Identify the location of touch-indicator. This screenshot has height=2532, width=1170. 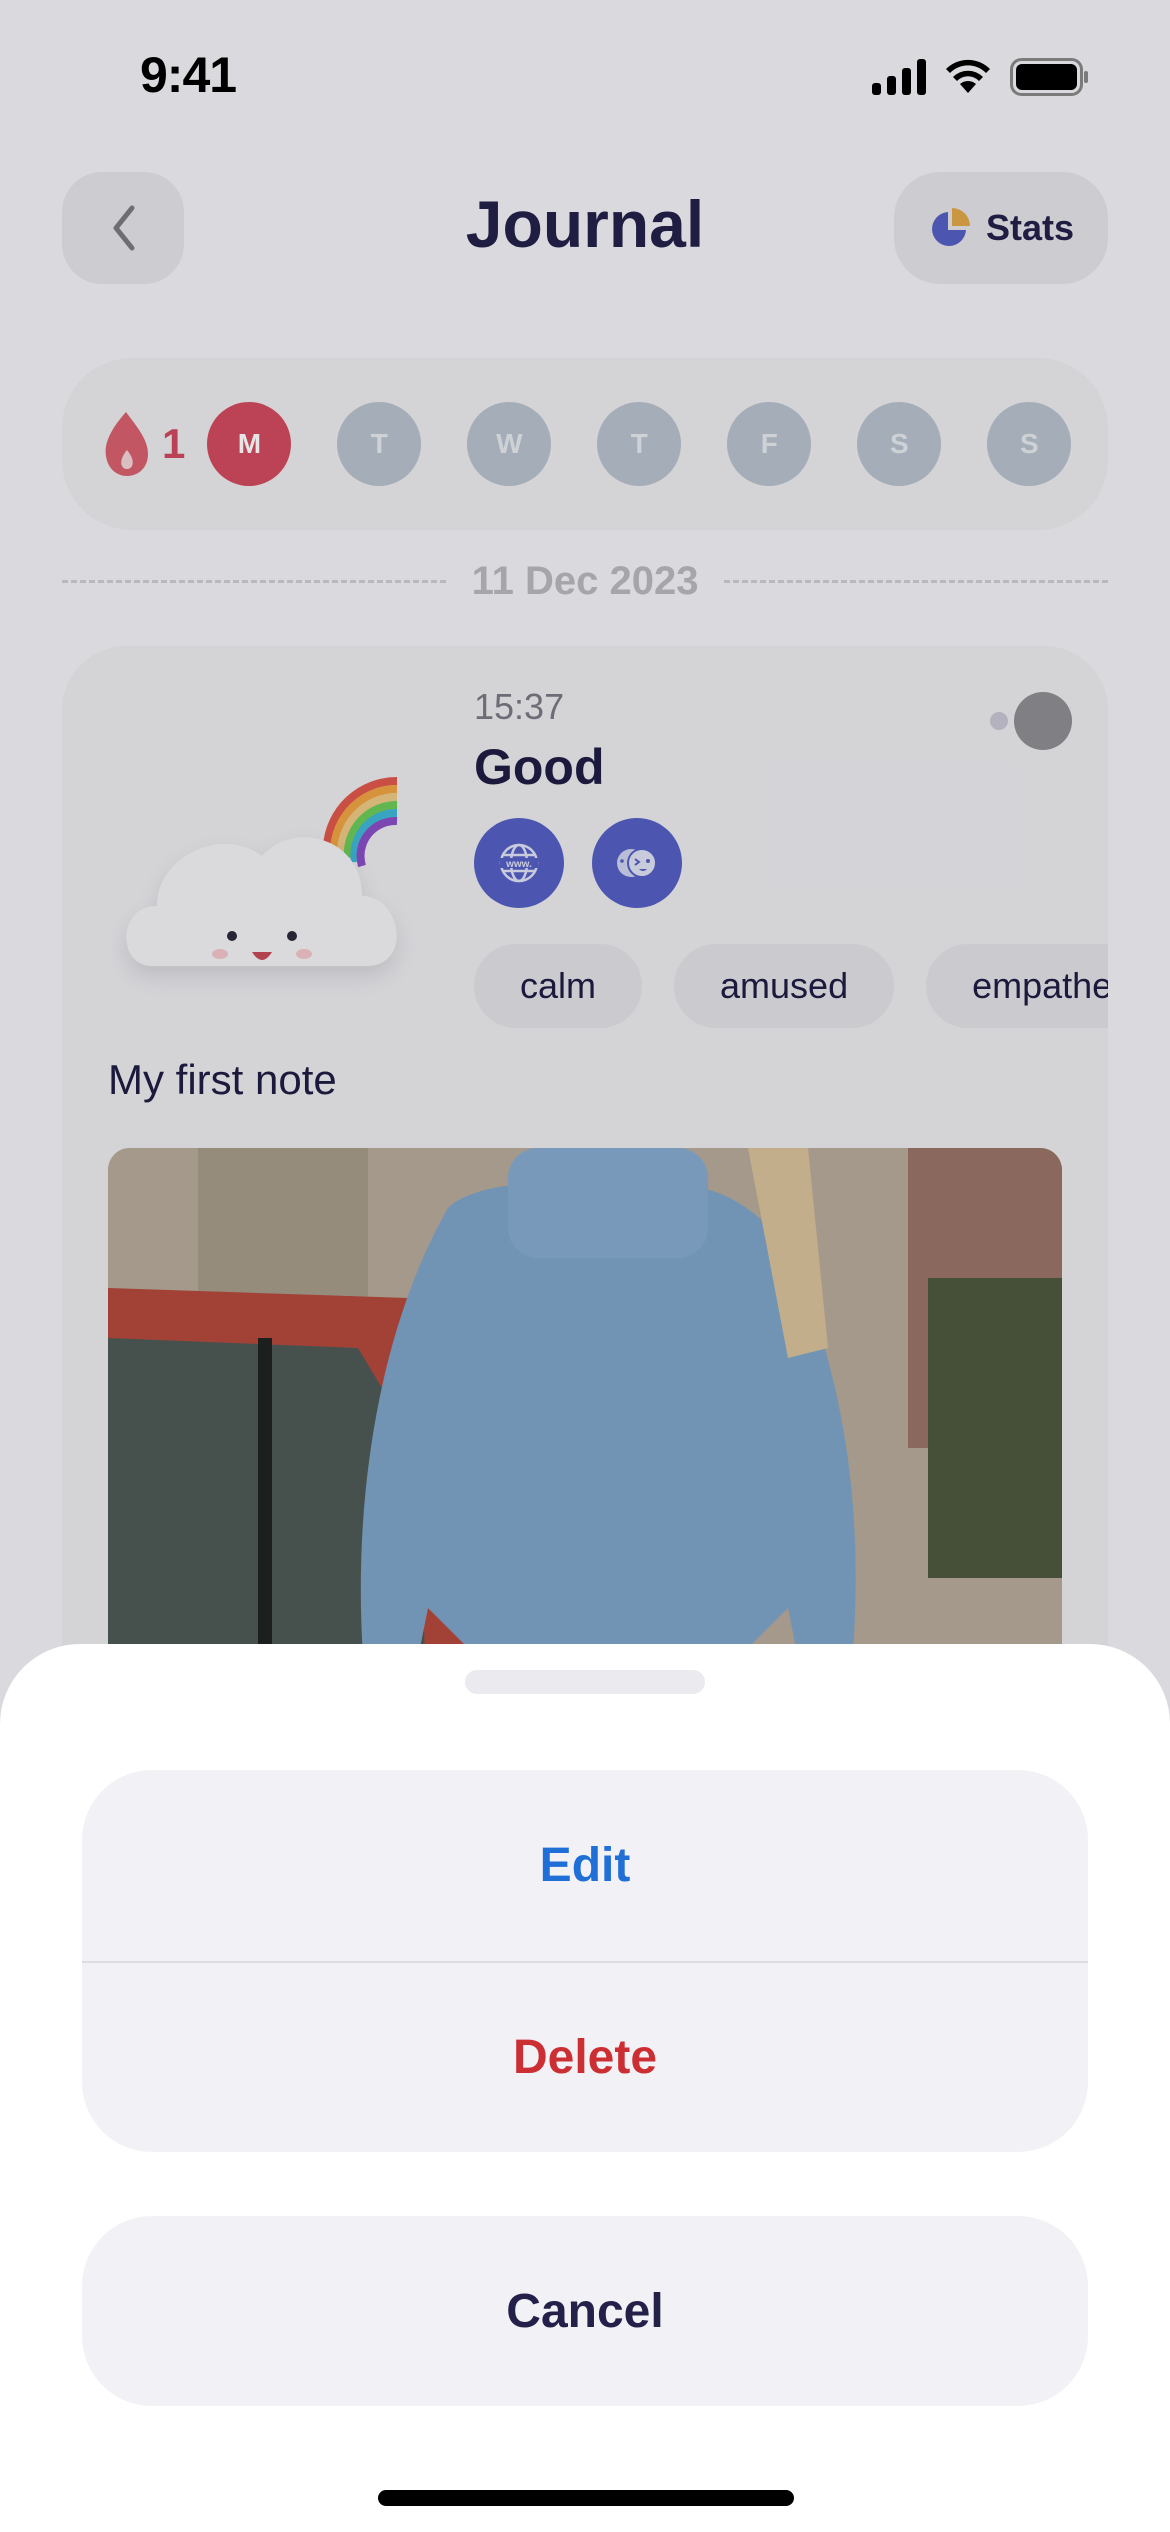
(1043, 721).